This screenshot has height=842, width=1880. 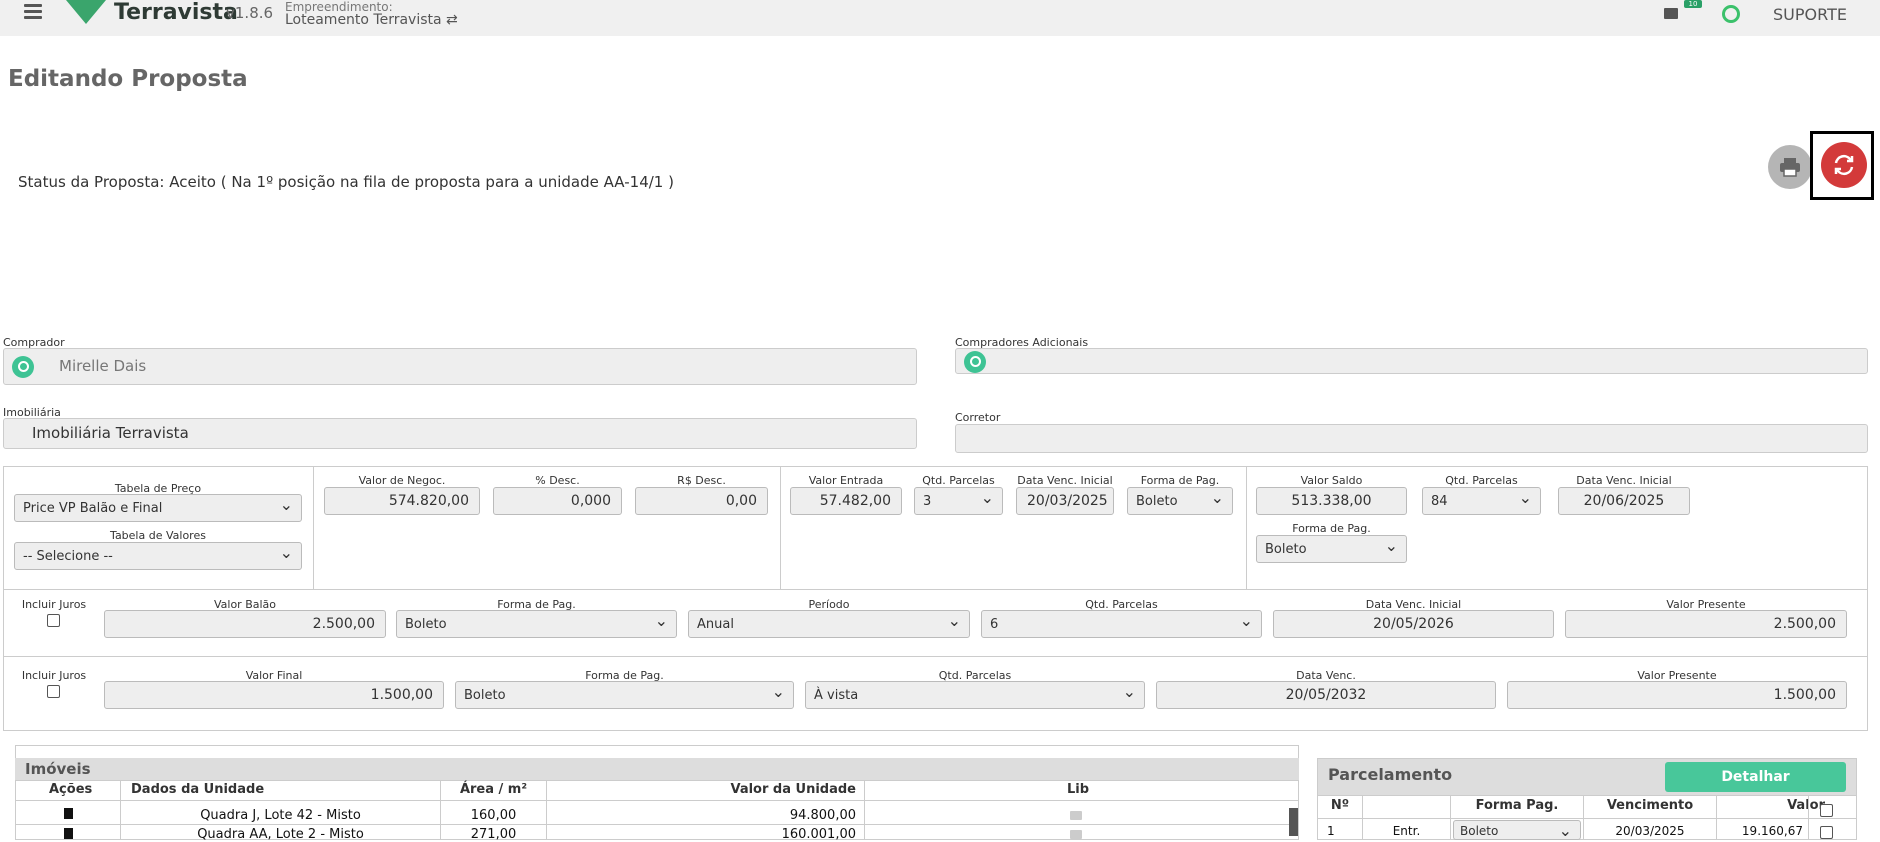 What do you see at coordinates (250, 13) in the screenshot?
I see `app-version: v1.8.6` at bounding box center [250, 13].